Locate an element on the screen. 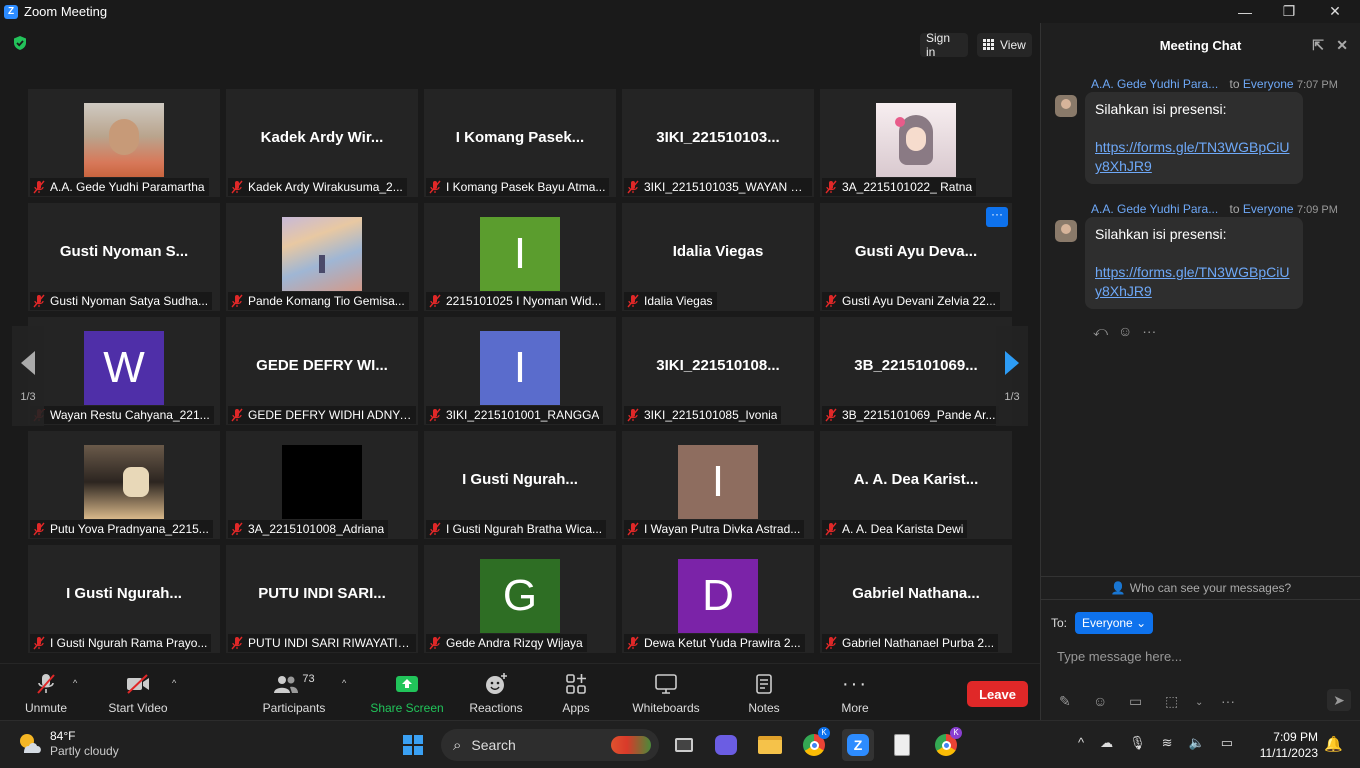 Image resolution: width=1360 pixels, height=768 pixels. reactions-button: Reactions is located at coordinates (496, 695).